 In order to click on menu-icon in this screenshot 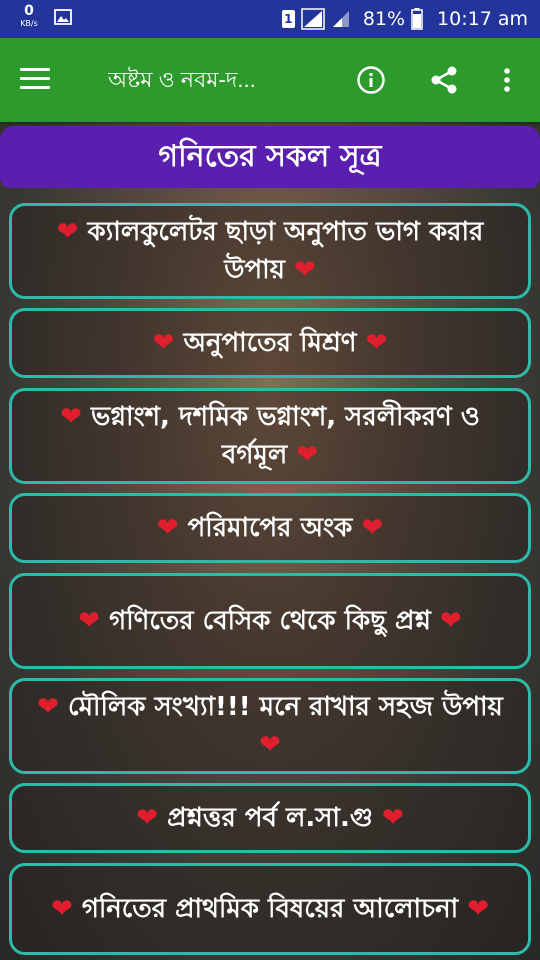, I will do `click(35, 80)`.